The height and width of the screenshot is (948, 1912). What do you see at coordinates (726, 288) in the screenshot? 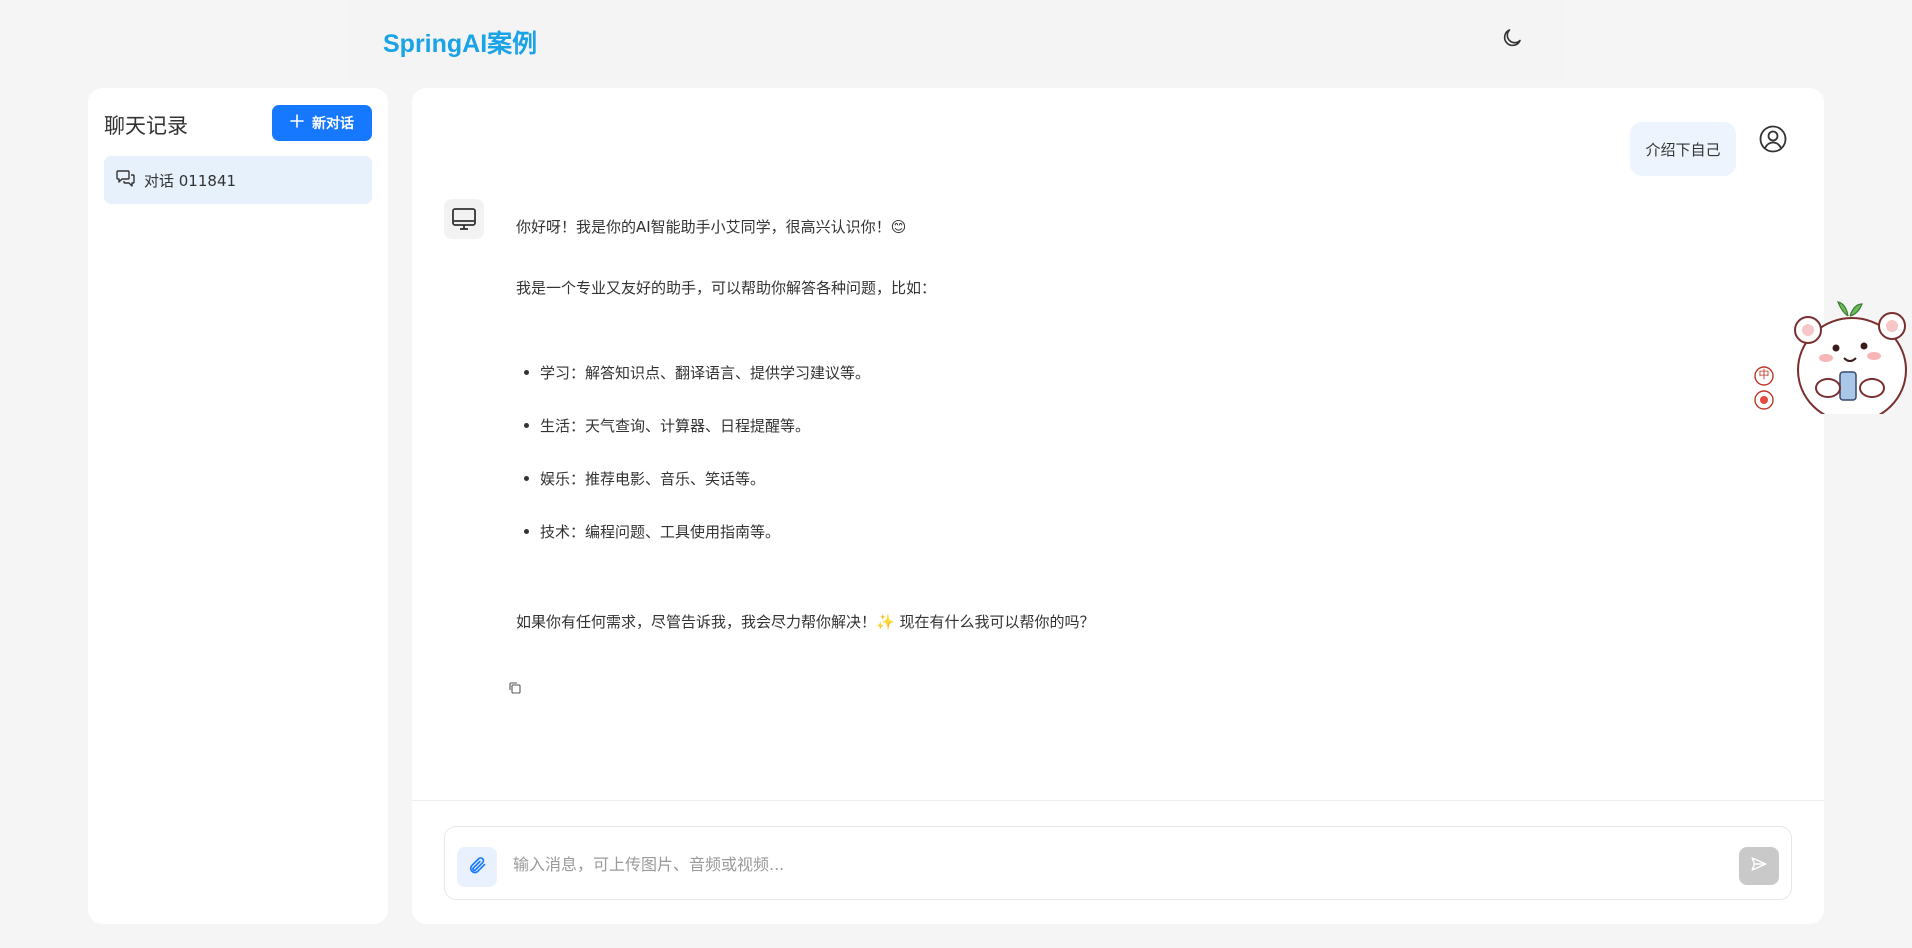
I see `ai-intro: 我是一个专业又友好的助手，可以帮助你解答各种问题，比如：` at bounding box center [726, 288].